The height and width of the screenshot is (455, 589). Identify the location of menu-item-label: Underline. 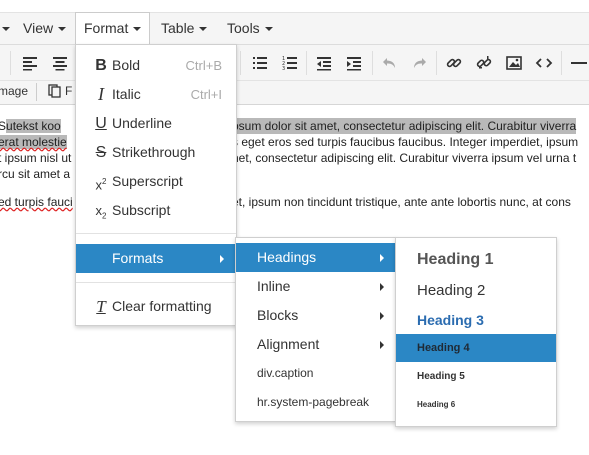
(142, 123).